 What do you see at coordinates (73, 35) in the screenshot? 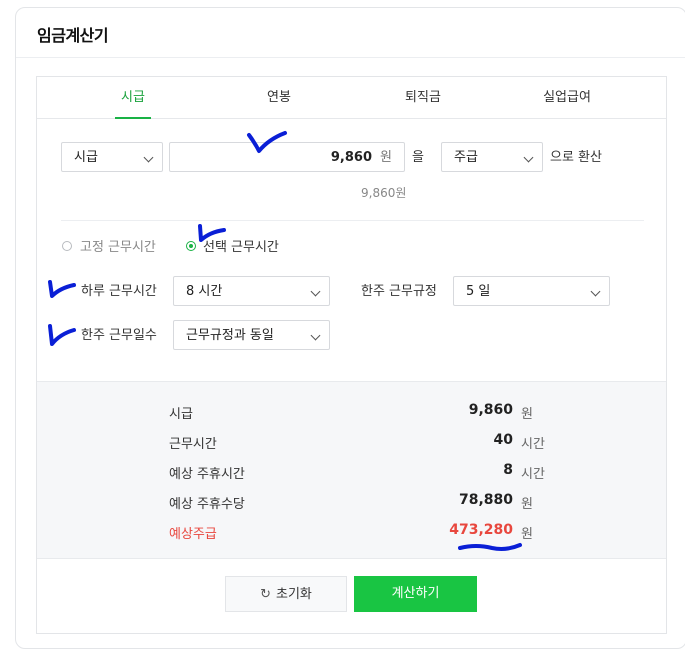
I see `page-title: 임금계산기` at bounding box center [73, 35].